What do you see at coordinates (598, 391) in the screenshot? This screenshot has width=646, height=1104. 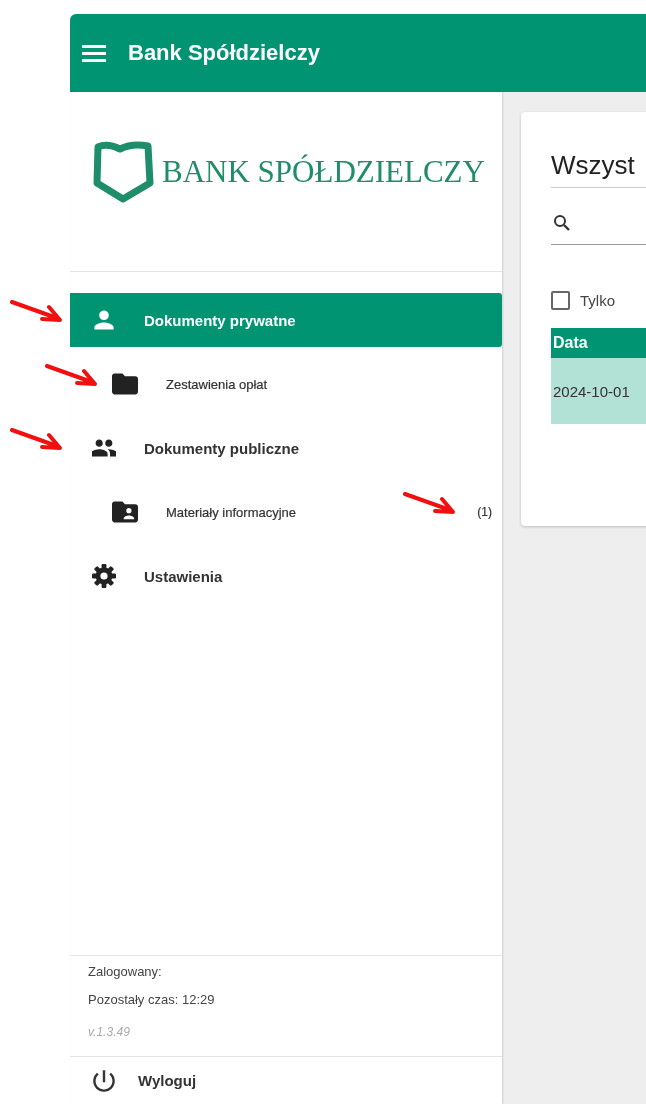 I see `table-cell: 2024-10-01` at bounding box center [598, 391].